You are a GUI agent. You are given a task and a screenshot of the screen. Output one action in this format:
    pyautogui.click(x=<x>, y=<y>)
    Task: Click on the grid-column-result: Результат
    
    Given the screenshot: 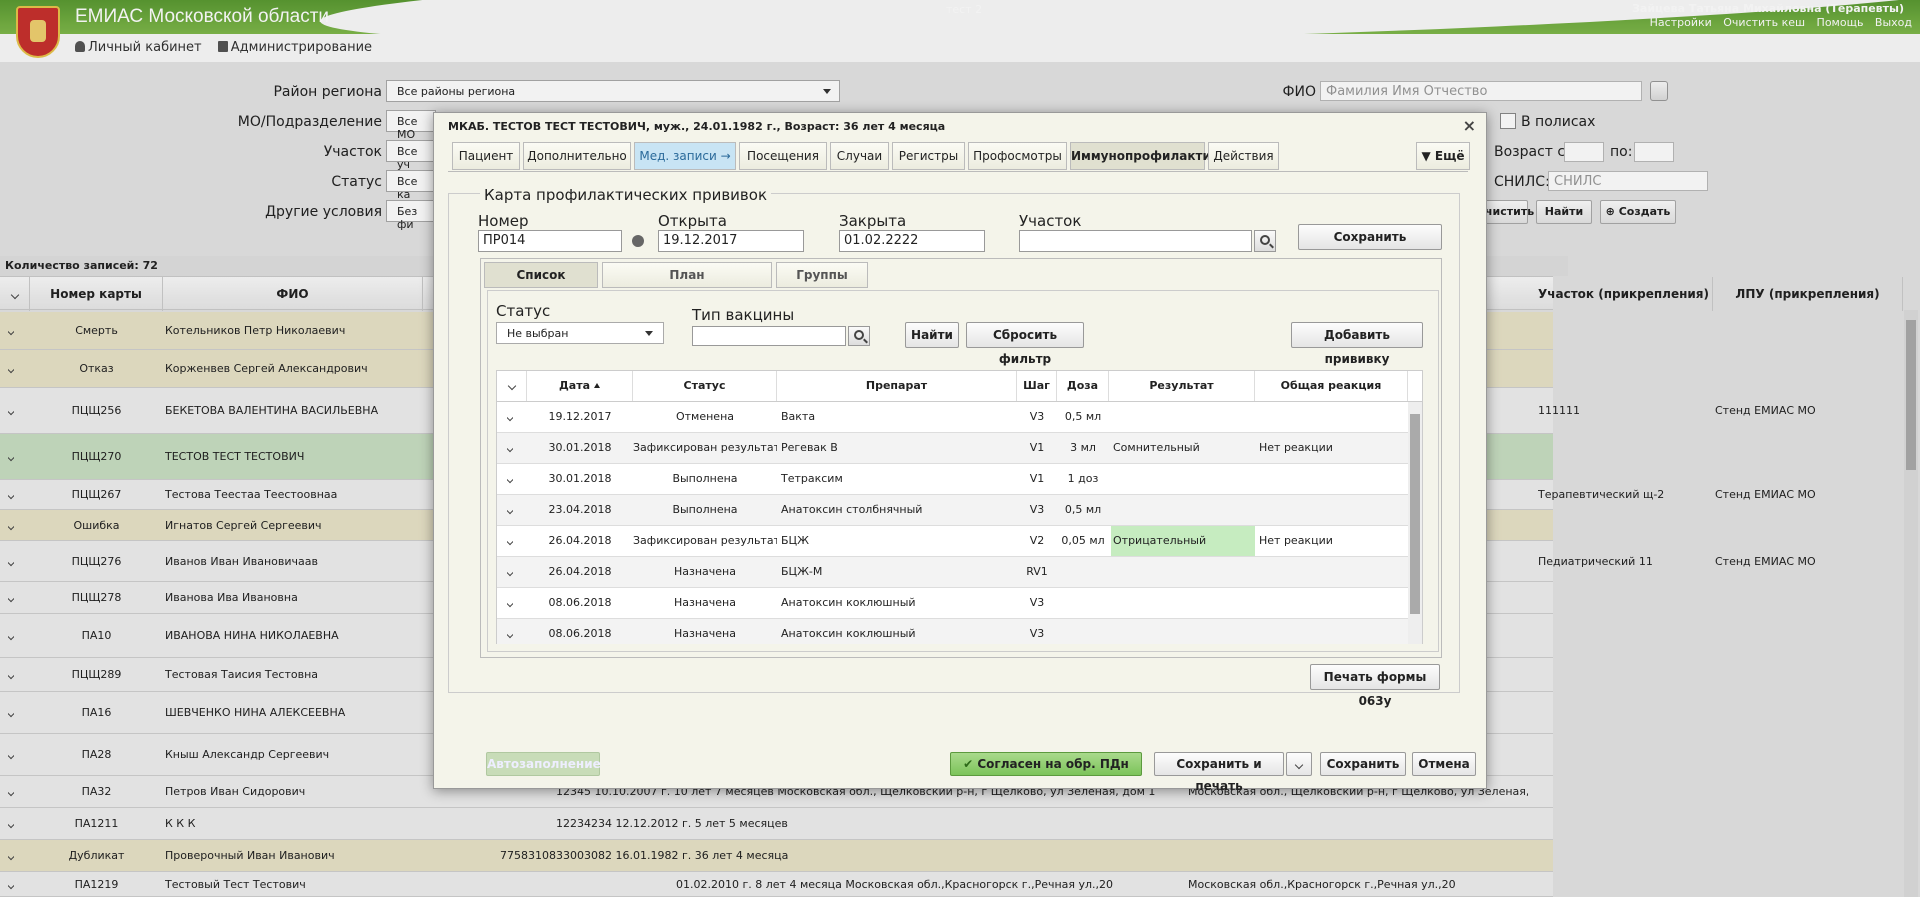 What is the action you would take?
    pyautogui.click(x=1182, y=386)
    